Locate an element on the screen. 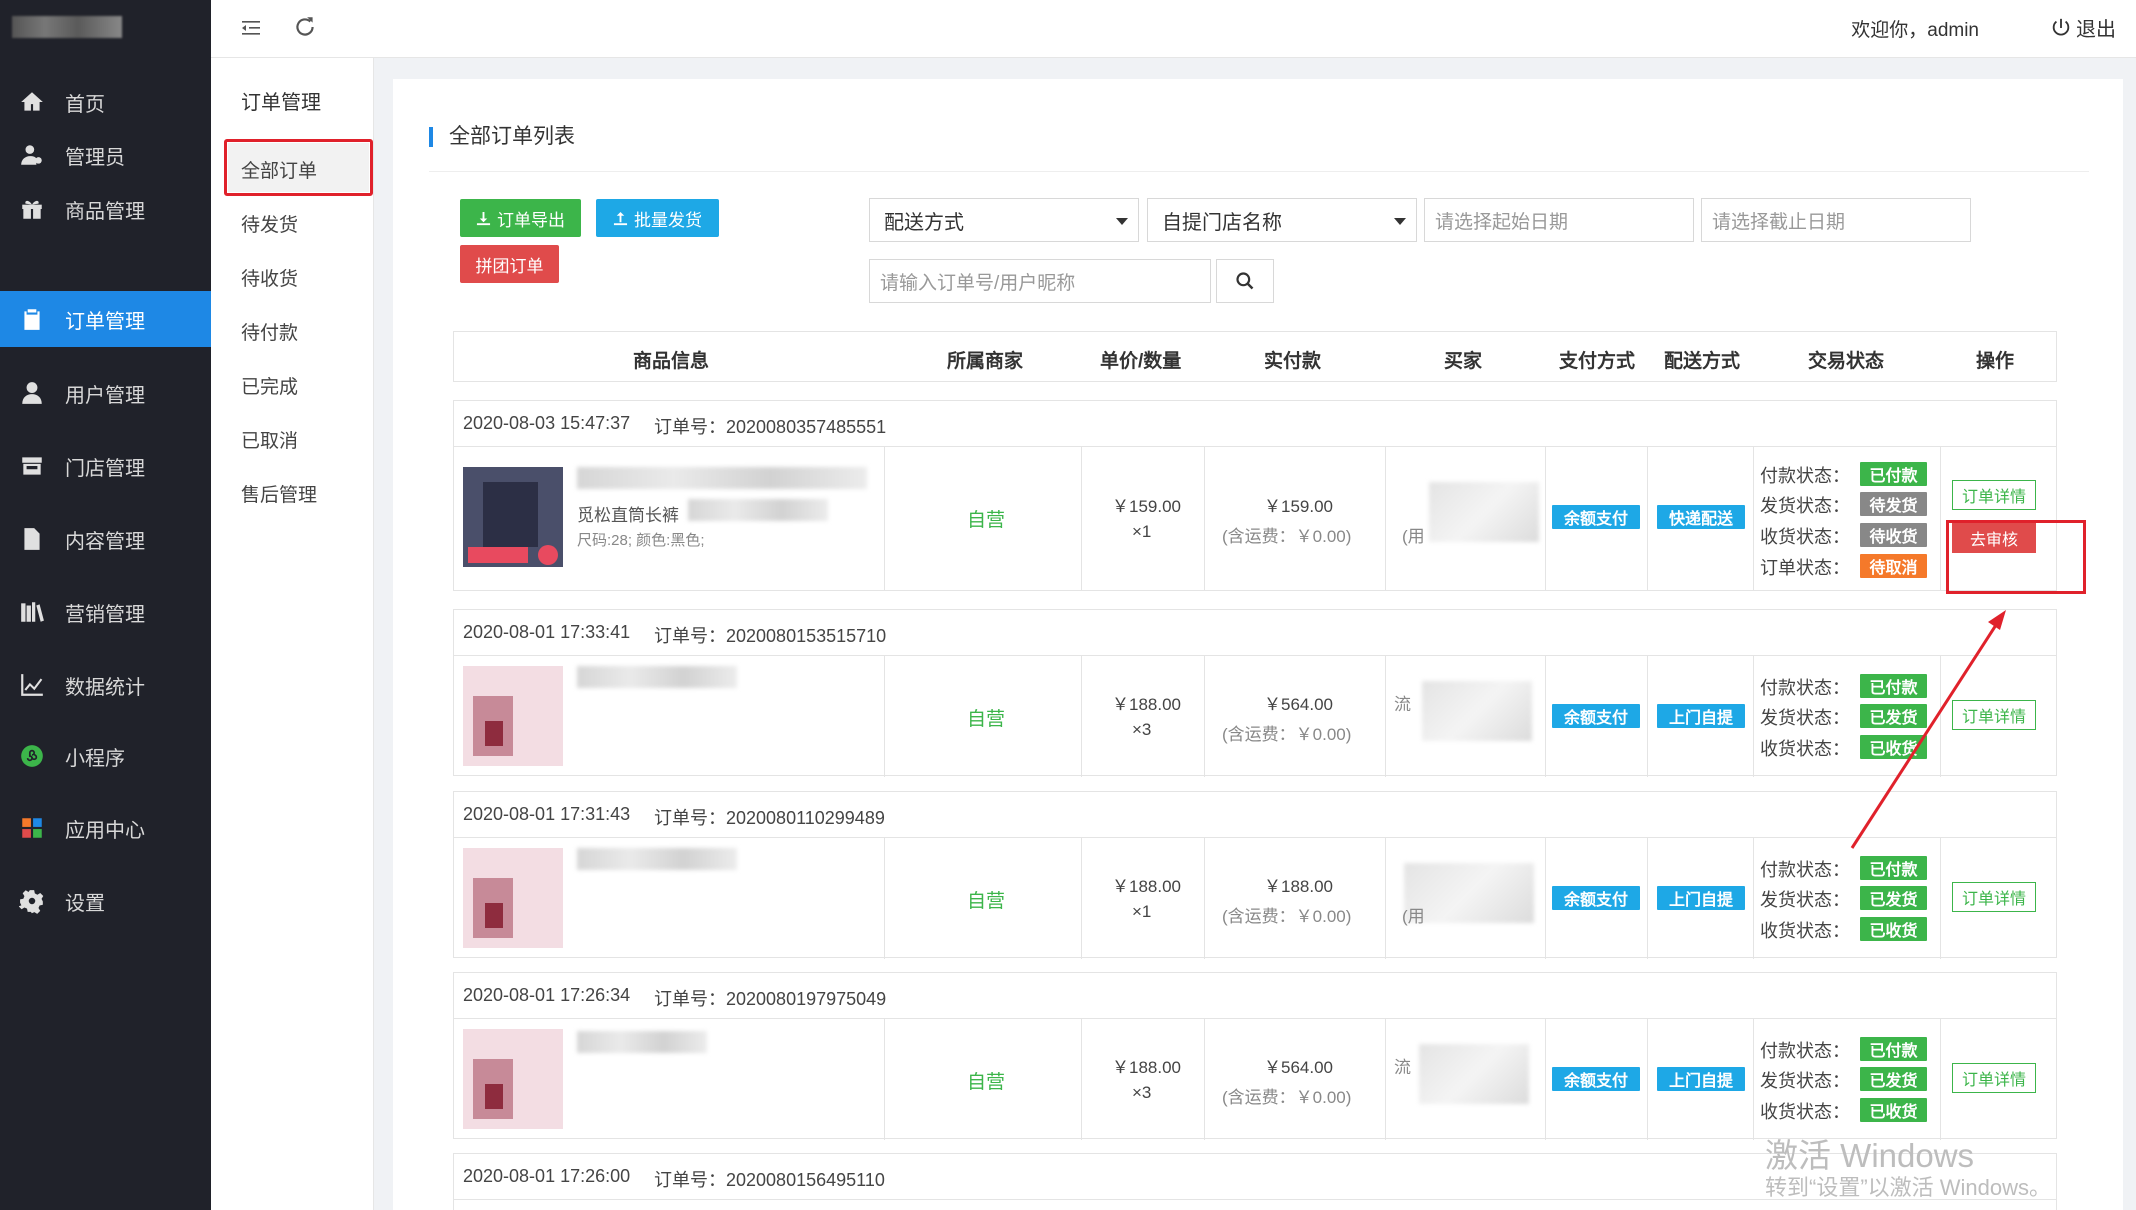 Image resolution: width=2136 pixels, height=1210 pixels. gear-icon is located at coordinates (32, 901).